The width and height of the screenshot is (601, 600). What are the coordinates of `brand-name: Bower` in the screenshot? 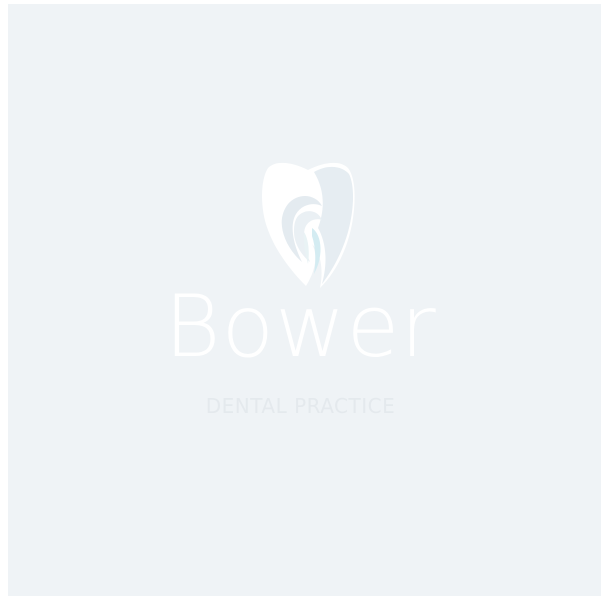 It's located at (300, 327).